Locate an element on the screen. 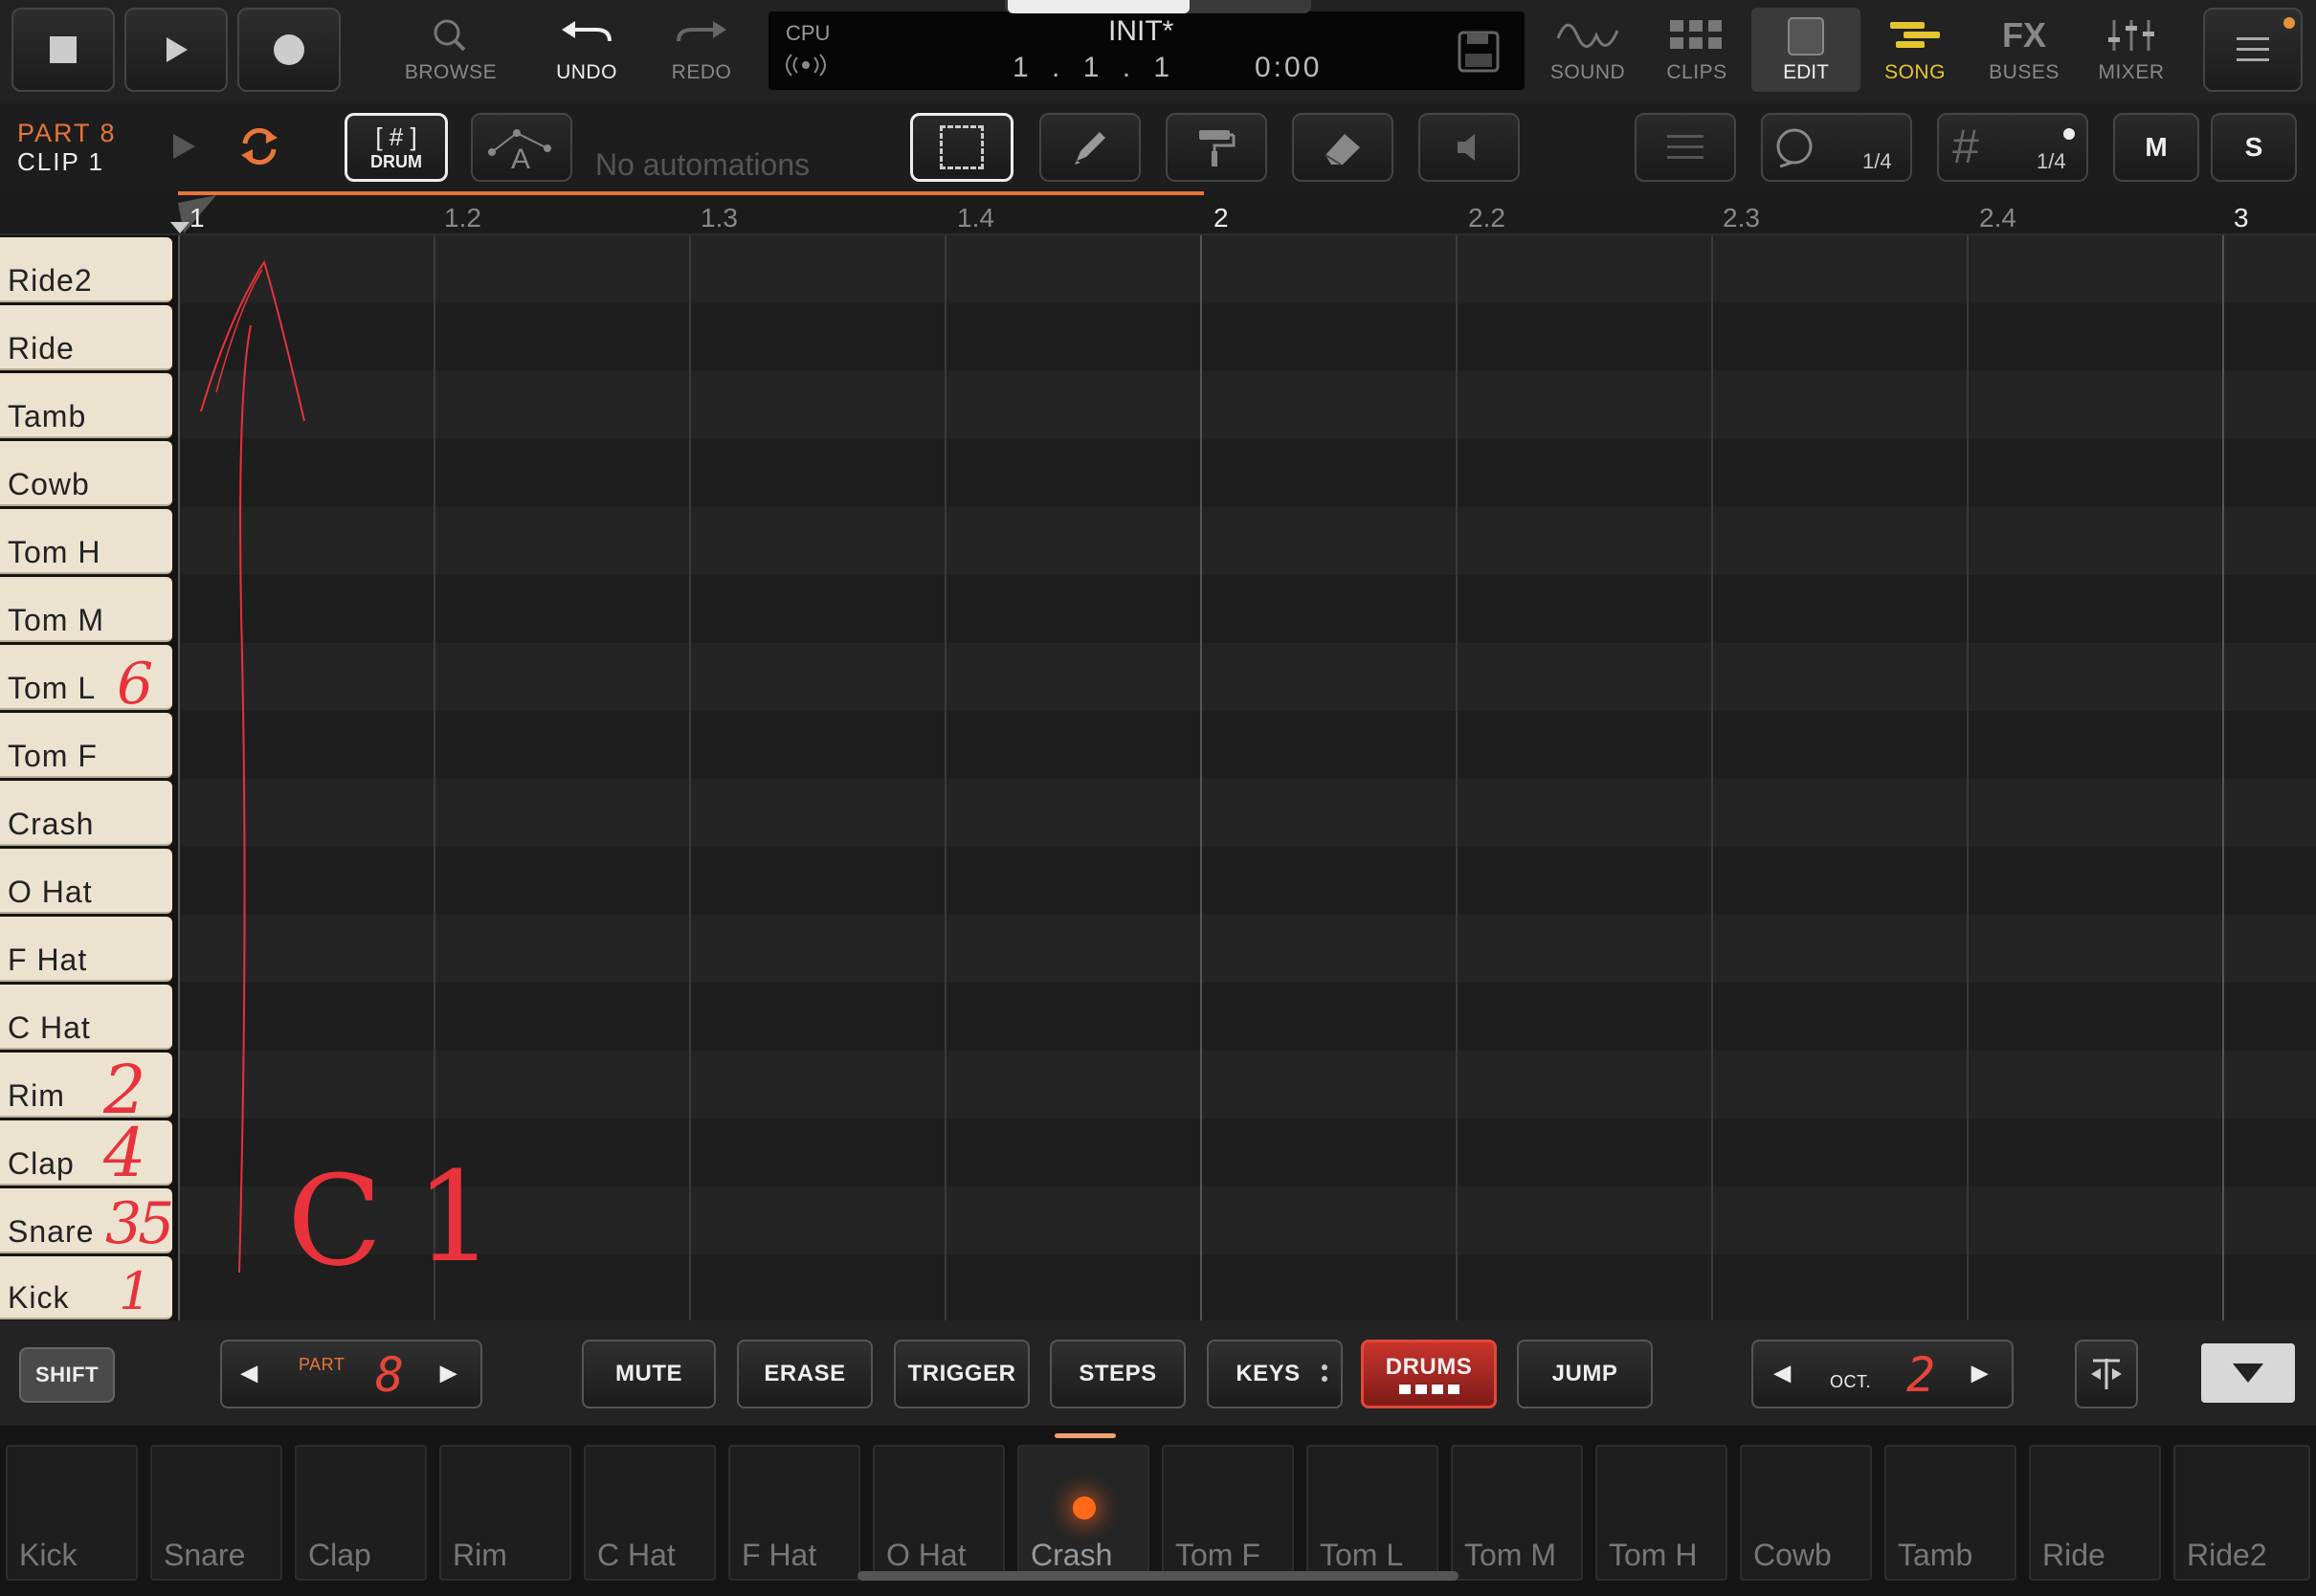  pad-label: Clap is located at coordinates (339, 1555).